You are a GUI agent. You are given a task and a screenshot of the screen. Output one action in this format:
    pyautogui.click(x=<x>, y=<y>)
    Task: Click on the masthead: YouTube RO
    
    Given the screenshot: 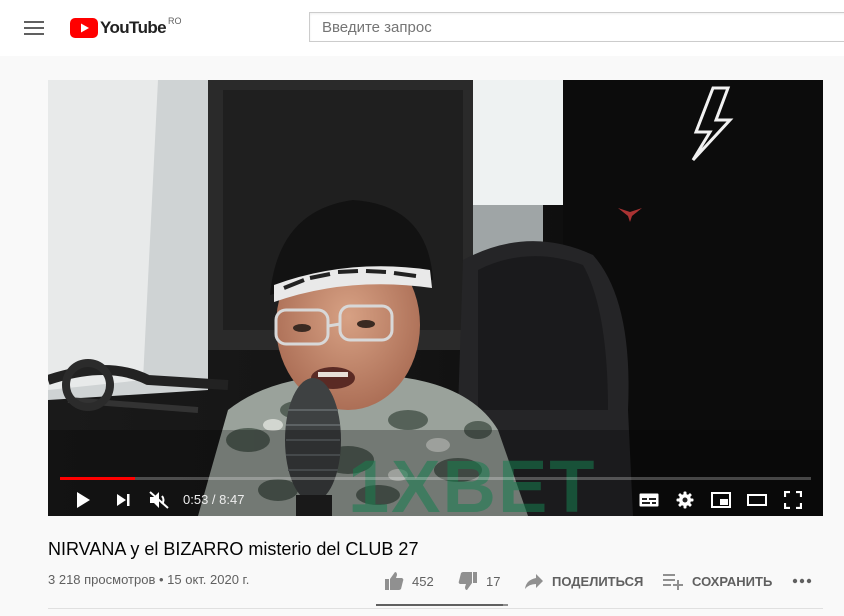 What is the action you would take?
    pyautogui.click(x=422, y=28)
    